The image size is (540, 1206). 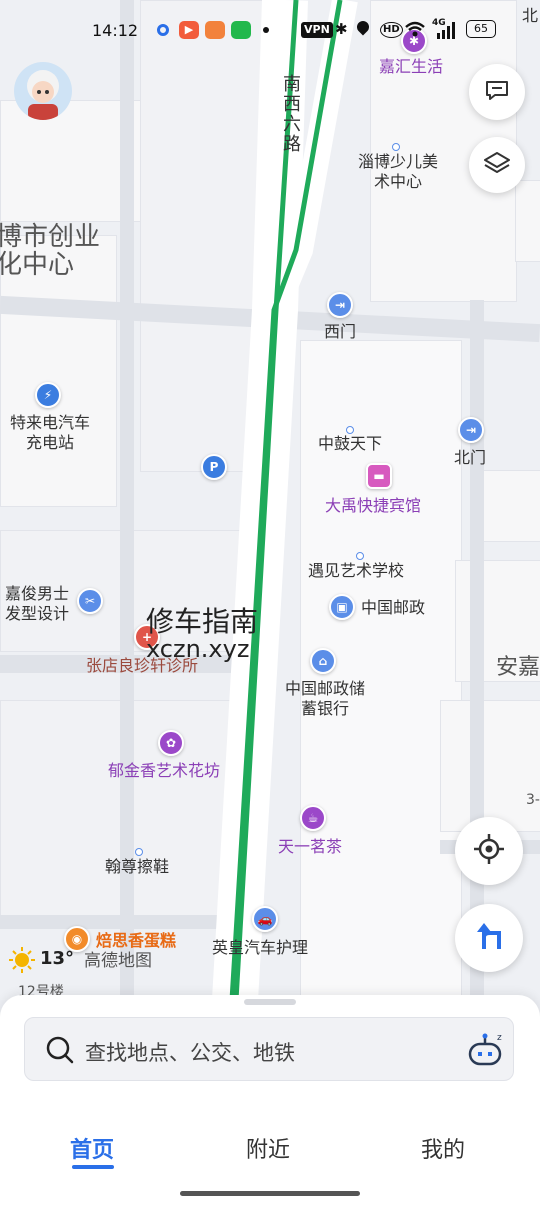 What do you see at coordinates (340, 332) in the screenshot?
I see `poi-ximen: 西门` at bounding box center [340, 332].